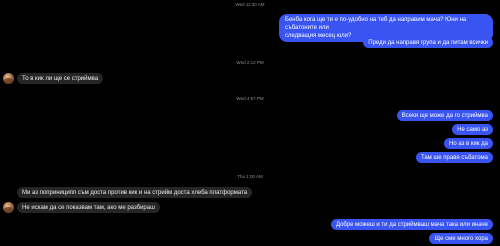 The width and height of the screenshot is (500, 246). Describe the element at coordinates (468, 143) in the screenshot. I see `outgoing-message: Но аз в кик да` at that location.